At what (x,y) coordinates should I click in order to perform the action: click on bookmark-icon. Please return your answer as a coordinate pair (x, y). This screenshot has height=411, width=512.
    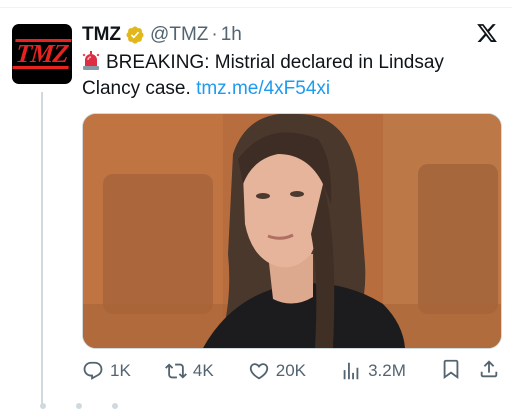
    Looking at the image, I should click on (451, 369).